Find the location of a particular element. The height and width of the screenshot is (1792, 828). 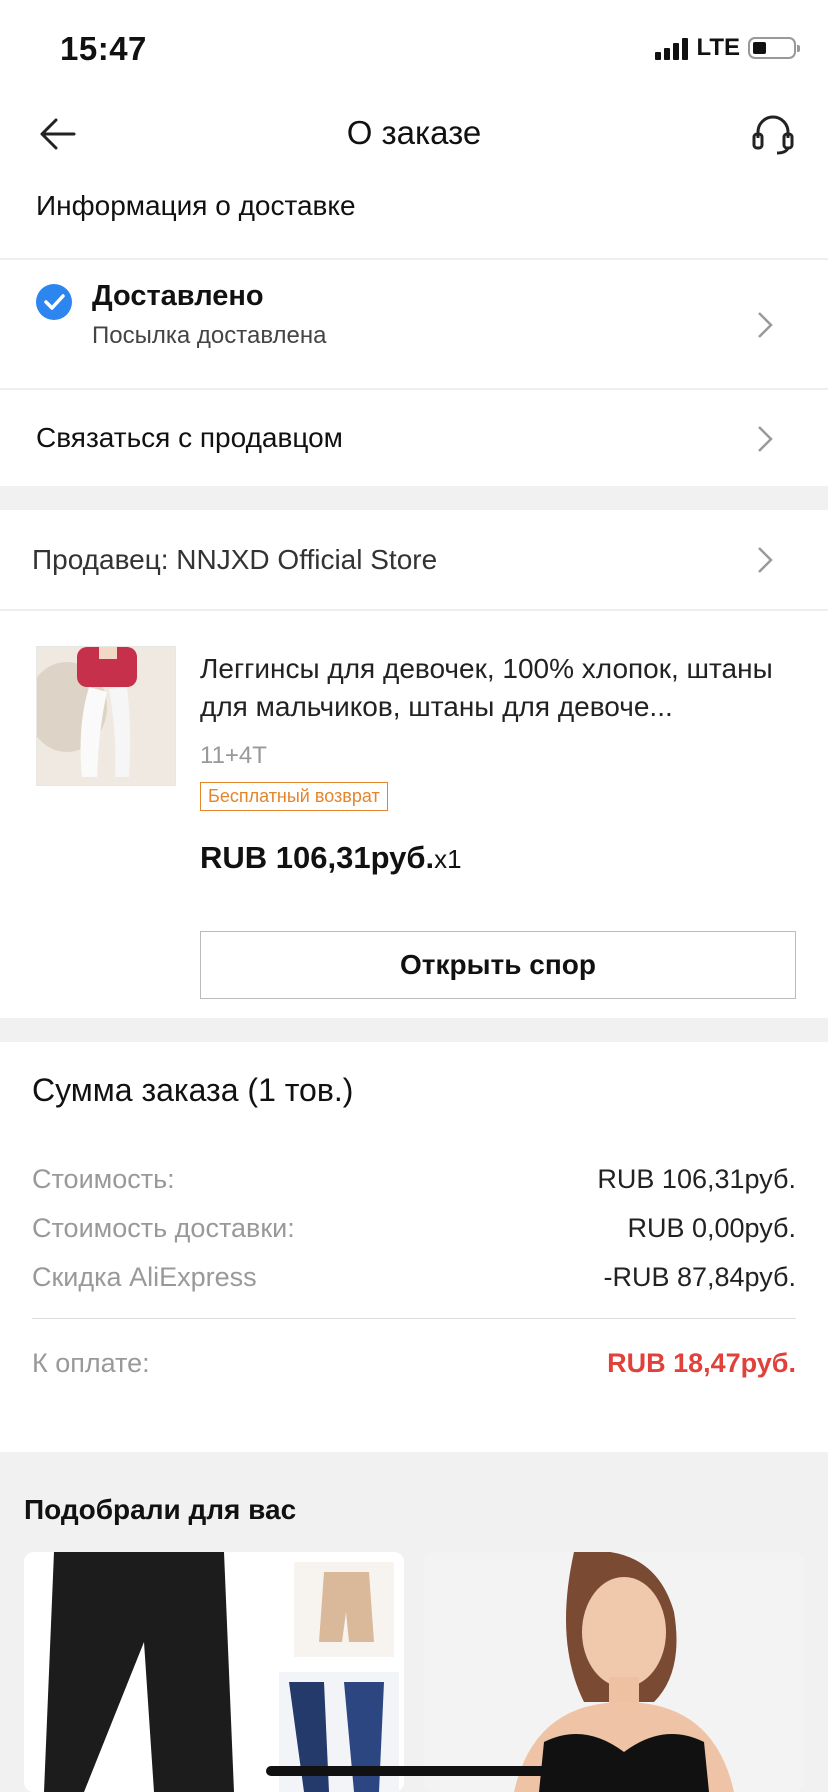

checkmark-icon is located at coordinates (54, 302).